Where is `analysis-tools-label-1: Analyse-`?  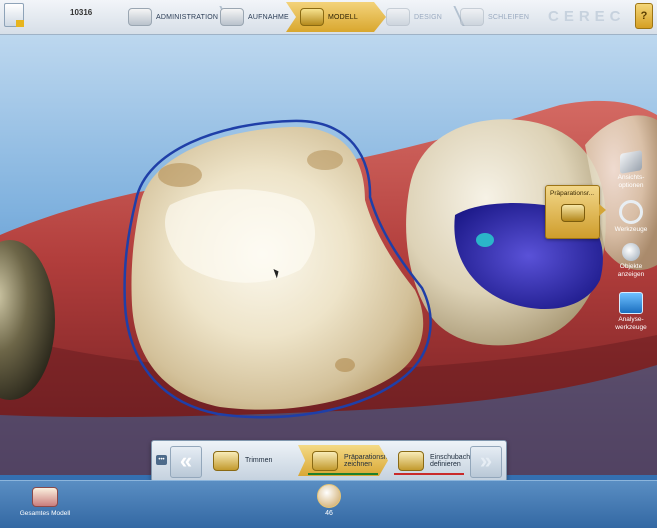
analysis-tools-label-1: Analyse- is located at coordinates (631, 319).